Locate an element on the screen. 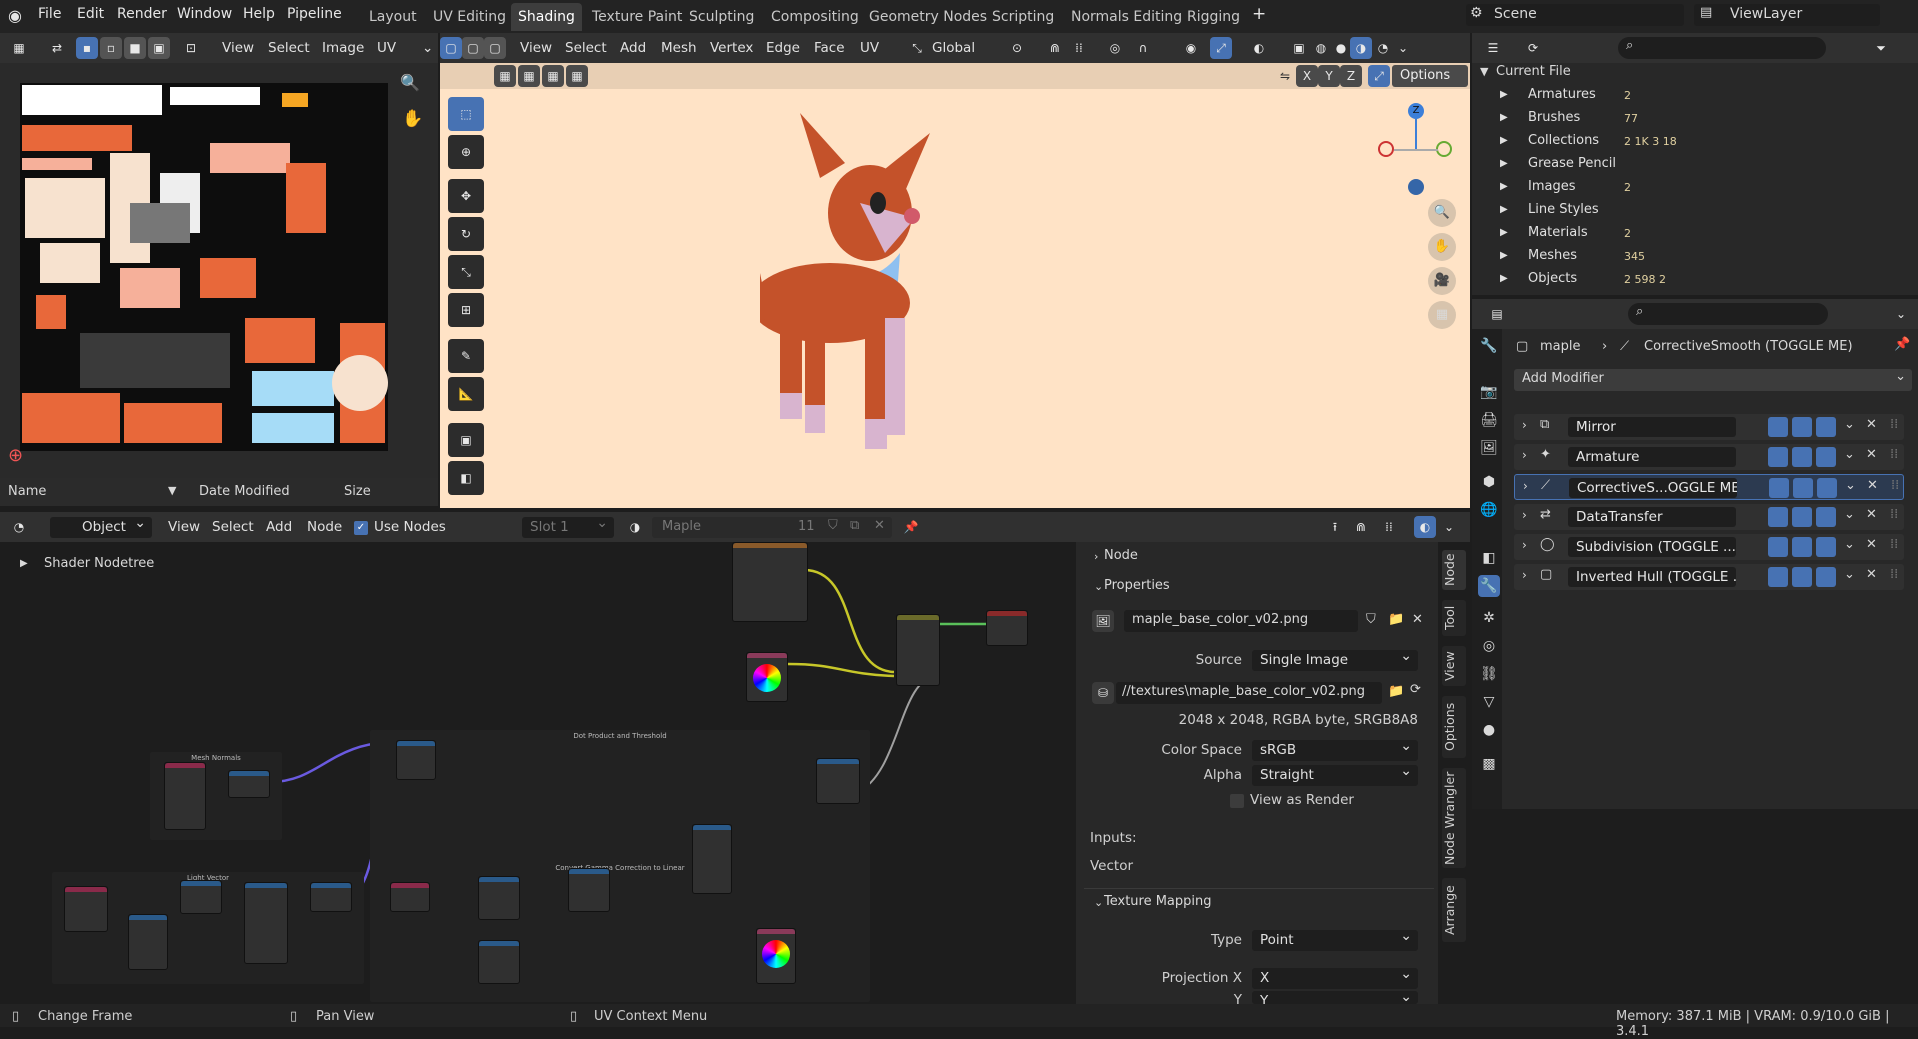 The image size is (1918, 1039). modifier-name-field: CorrectiveS...OGGLE ME) is located at coordinates (1653, 488).